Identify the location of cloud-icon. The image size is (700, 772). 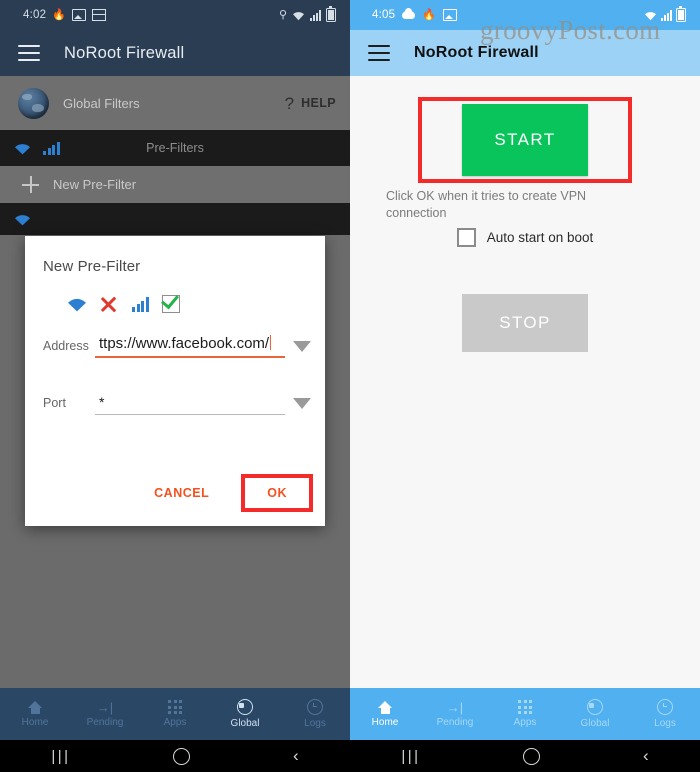
(409, 13).